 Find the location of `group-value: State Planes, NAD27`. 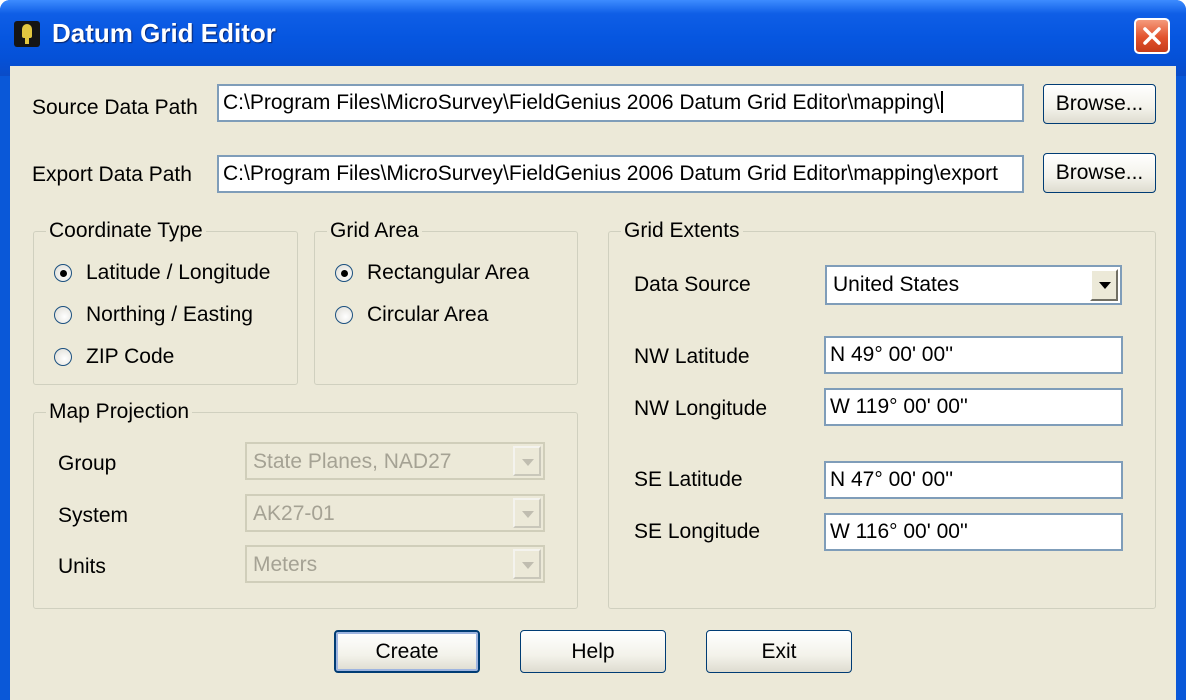

group-value: State Planes, NAD27 is located at coordinates (352, 461).